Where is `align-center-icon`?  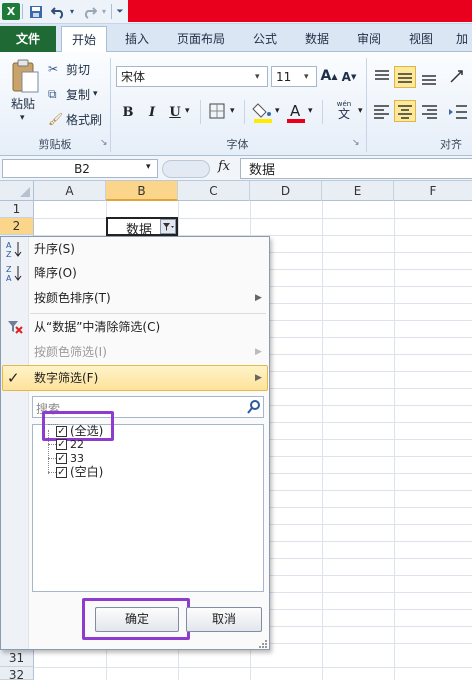
align-center-icon is located at coordinates (405, 111).